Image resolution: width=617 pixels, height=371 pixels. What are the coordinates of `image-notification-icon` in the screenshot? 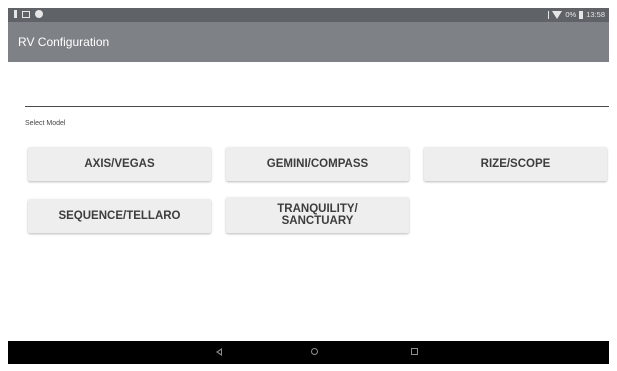 It's located at (26, 14).